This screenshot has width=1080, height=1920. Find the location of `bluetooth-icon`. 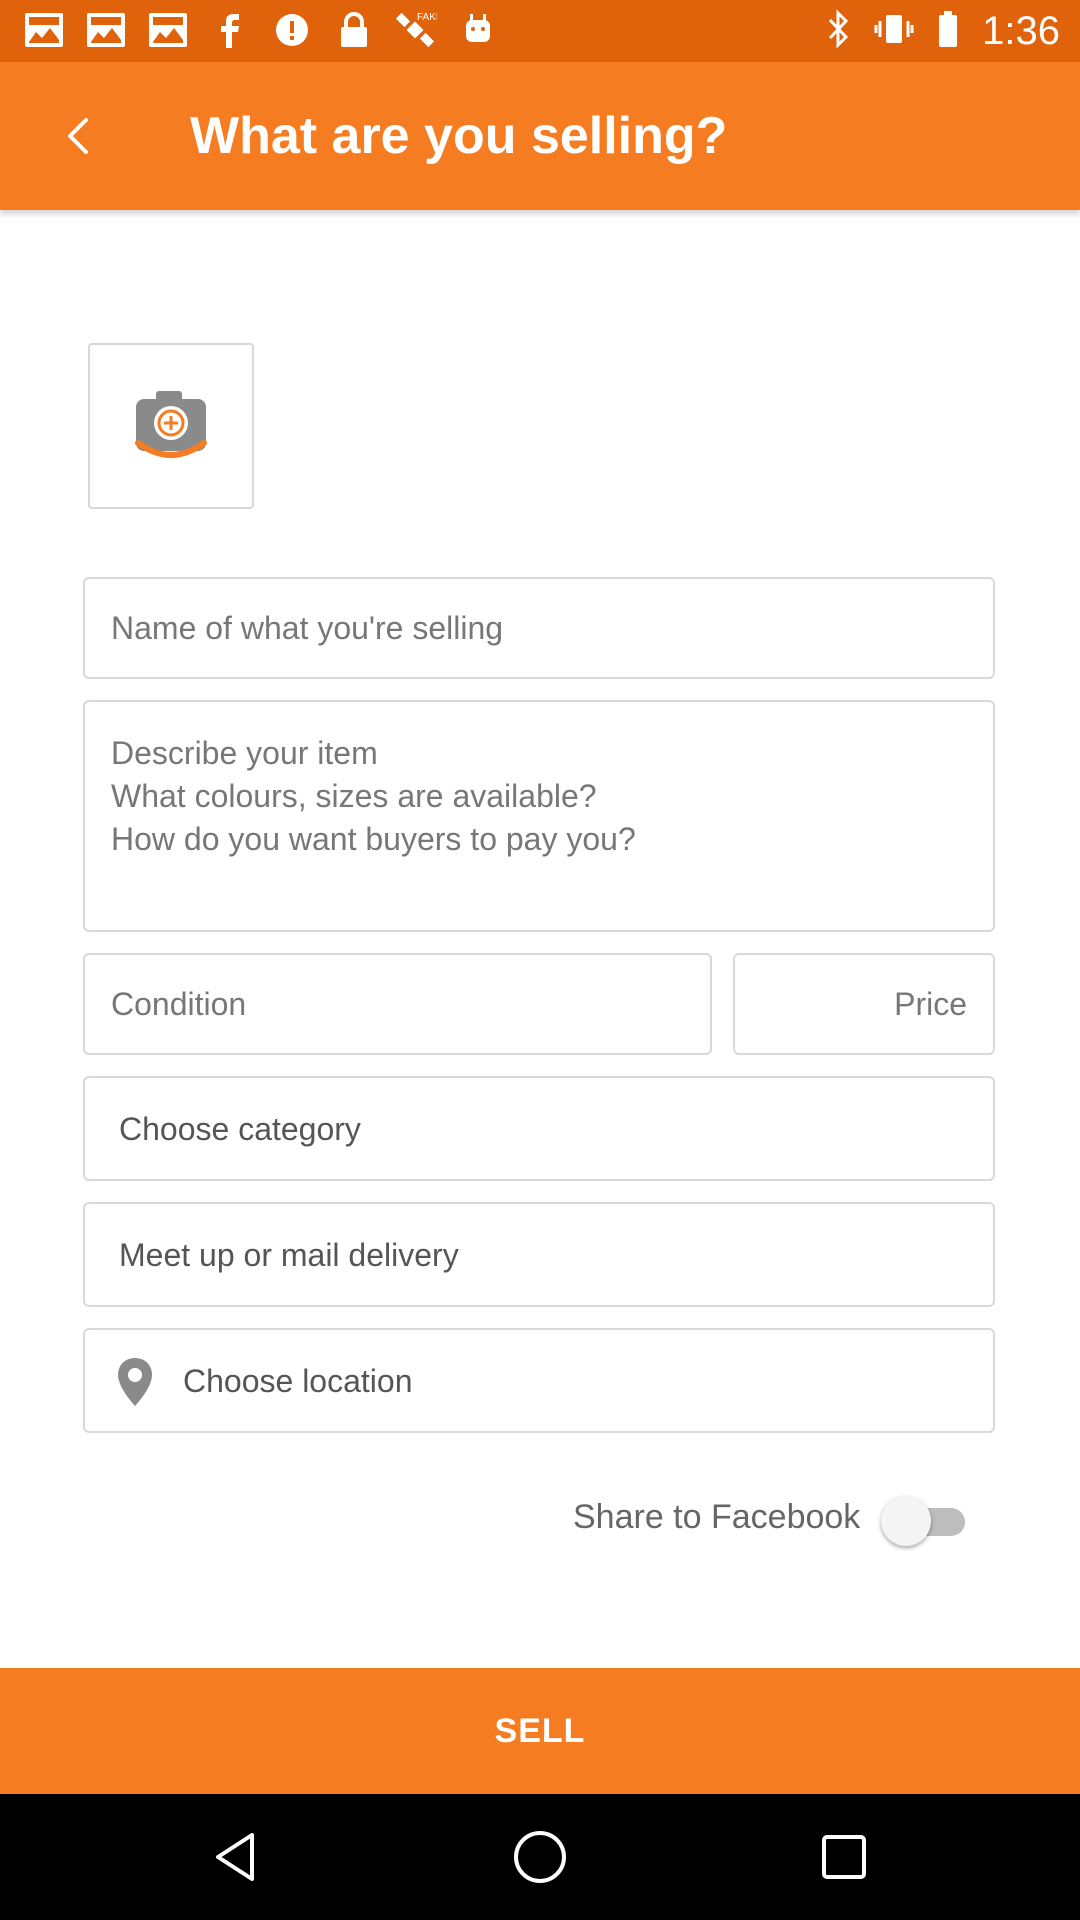

bluetooth-icon is located at coordinates (839, 31).